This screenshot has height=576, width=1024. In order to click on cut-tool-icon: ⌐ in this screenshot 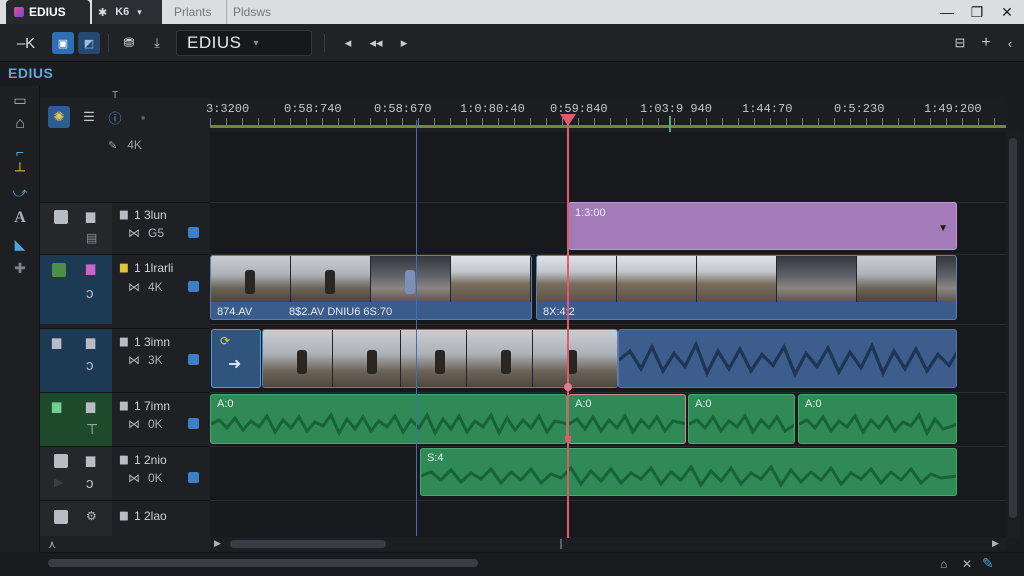, I will do `click(20, 152)`.